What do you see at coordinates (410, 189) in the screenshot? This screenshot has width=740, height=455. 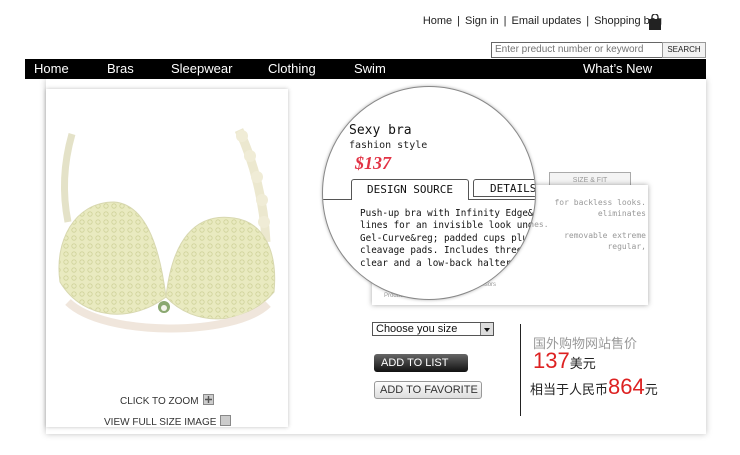 I see `tab-design-source: DESIGN SOURCE` at bounding box center [410, 189].